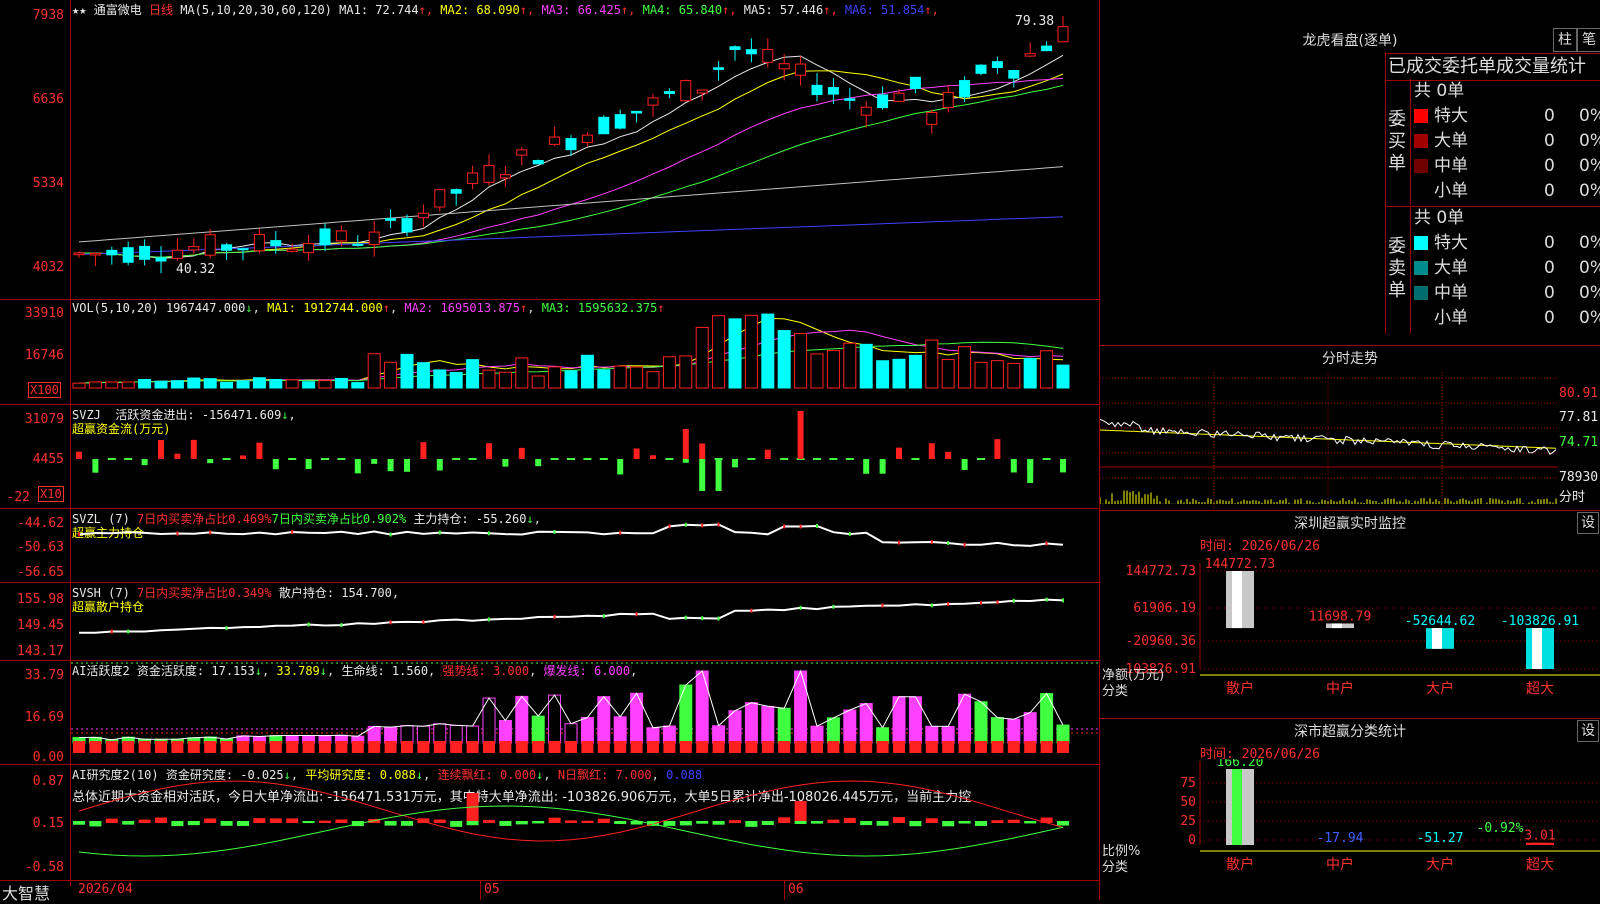 This screenshot has height=904, width=1600. I want to click on x-tick-jun: 06, so click(796, 889).